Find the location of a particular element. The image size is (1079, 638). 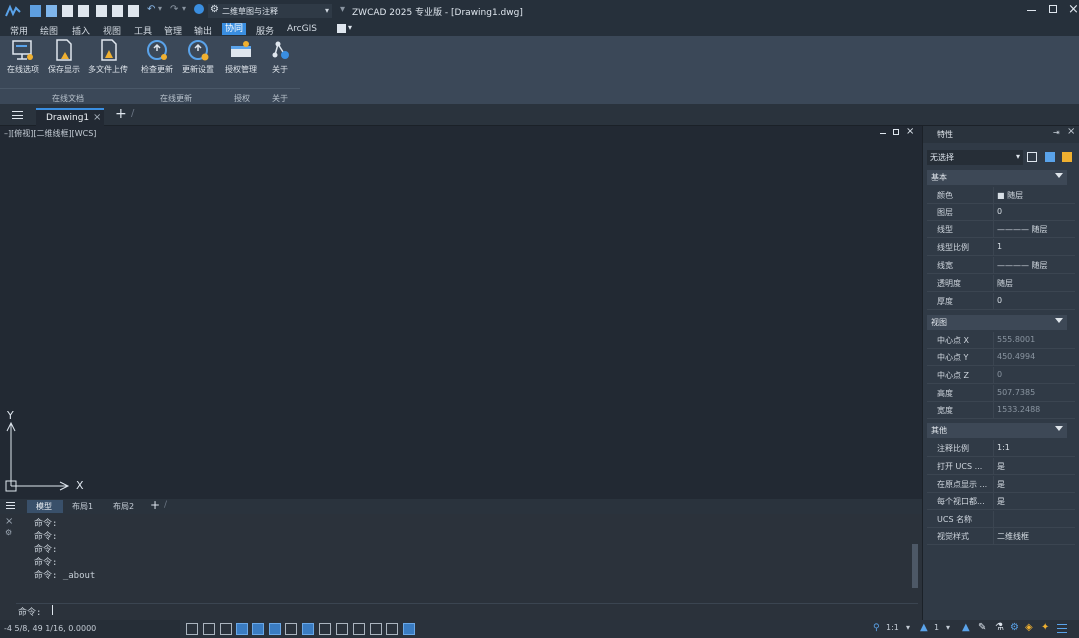

ribbon-toggle-dropdown-icon: ▾ is located at coordinates (350, 27).